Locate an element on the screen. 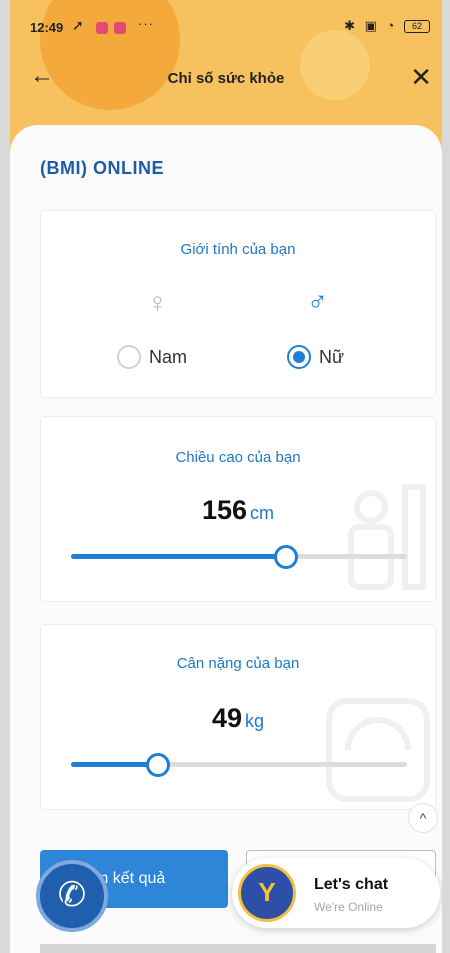 The height and width of the screenshot is (953, 450). chat-logo-icon: Y is located at coordinates (267, 893).